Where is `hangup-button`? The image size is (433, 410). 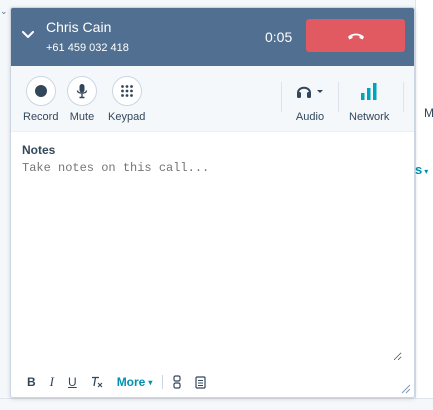 hangup-button is located at coordinates (355, 35).